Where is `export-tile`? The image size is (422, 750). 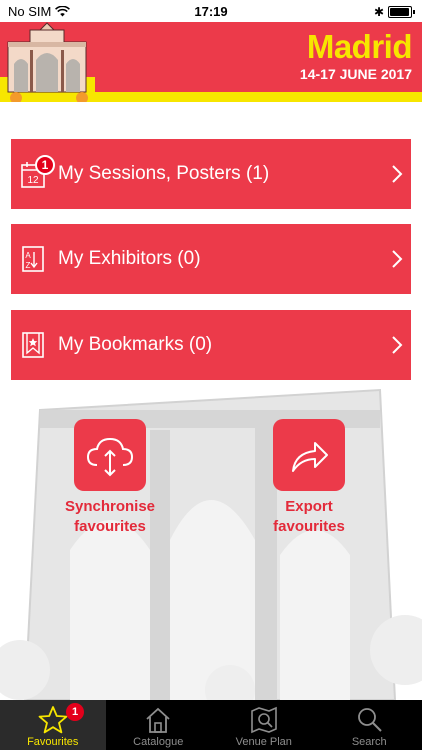
export-tile is located at coordinates (309, 455).